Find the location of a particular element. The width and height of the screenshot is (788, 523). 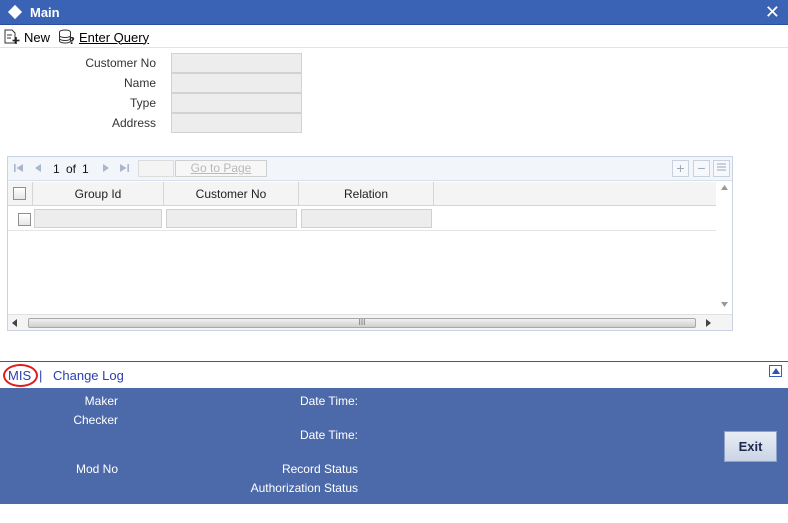

table-row is located at coordinates (362, 219).